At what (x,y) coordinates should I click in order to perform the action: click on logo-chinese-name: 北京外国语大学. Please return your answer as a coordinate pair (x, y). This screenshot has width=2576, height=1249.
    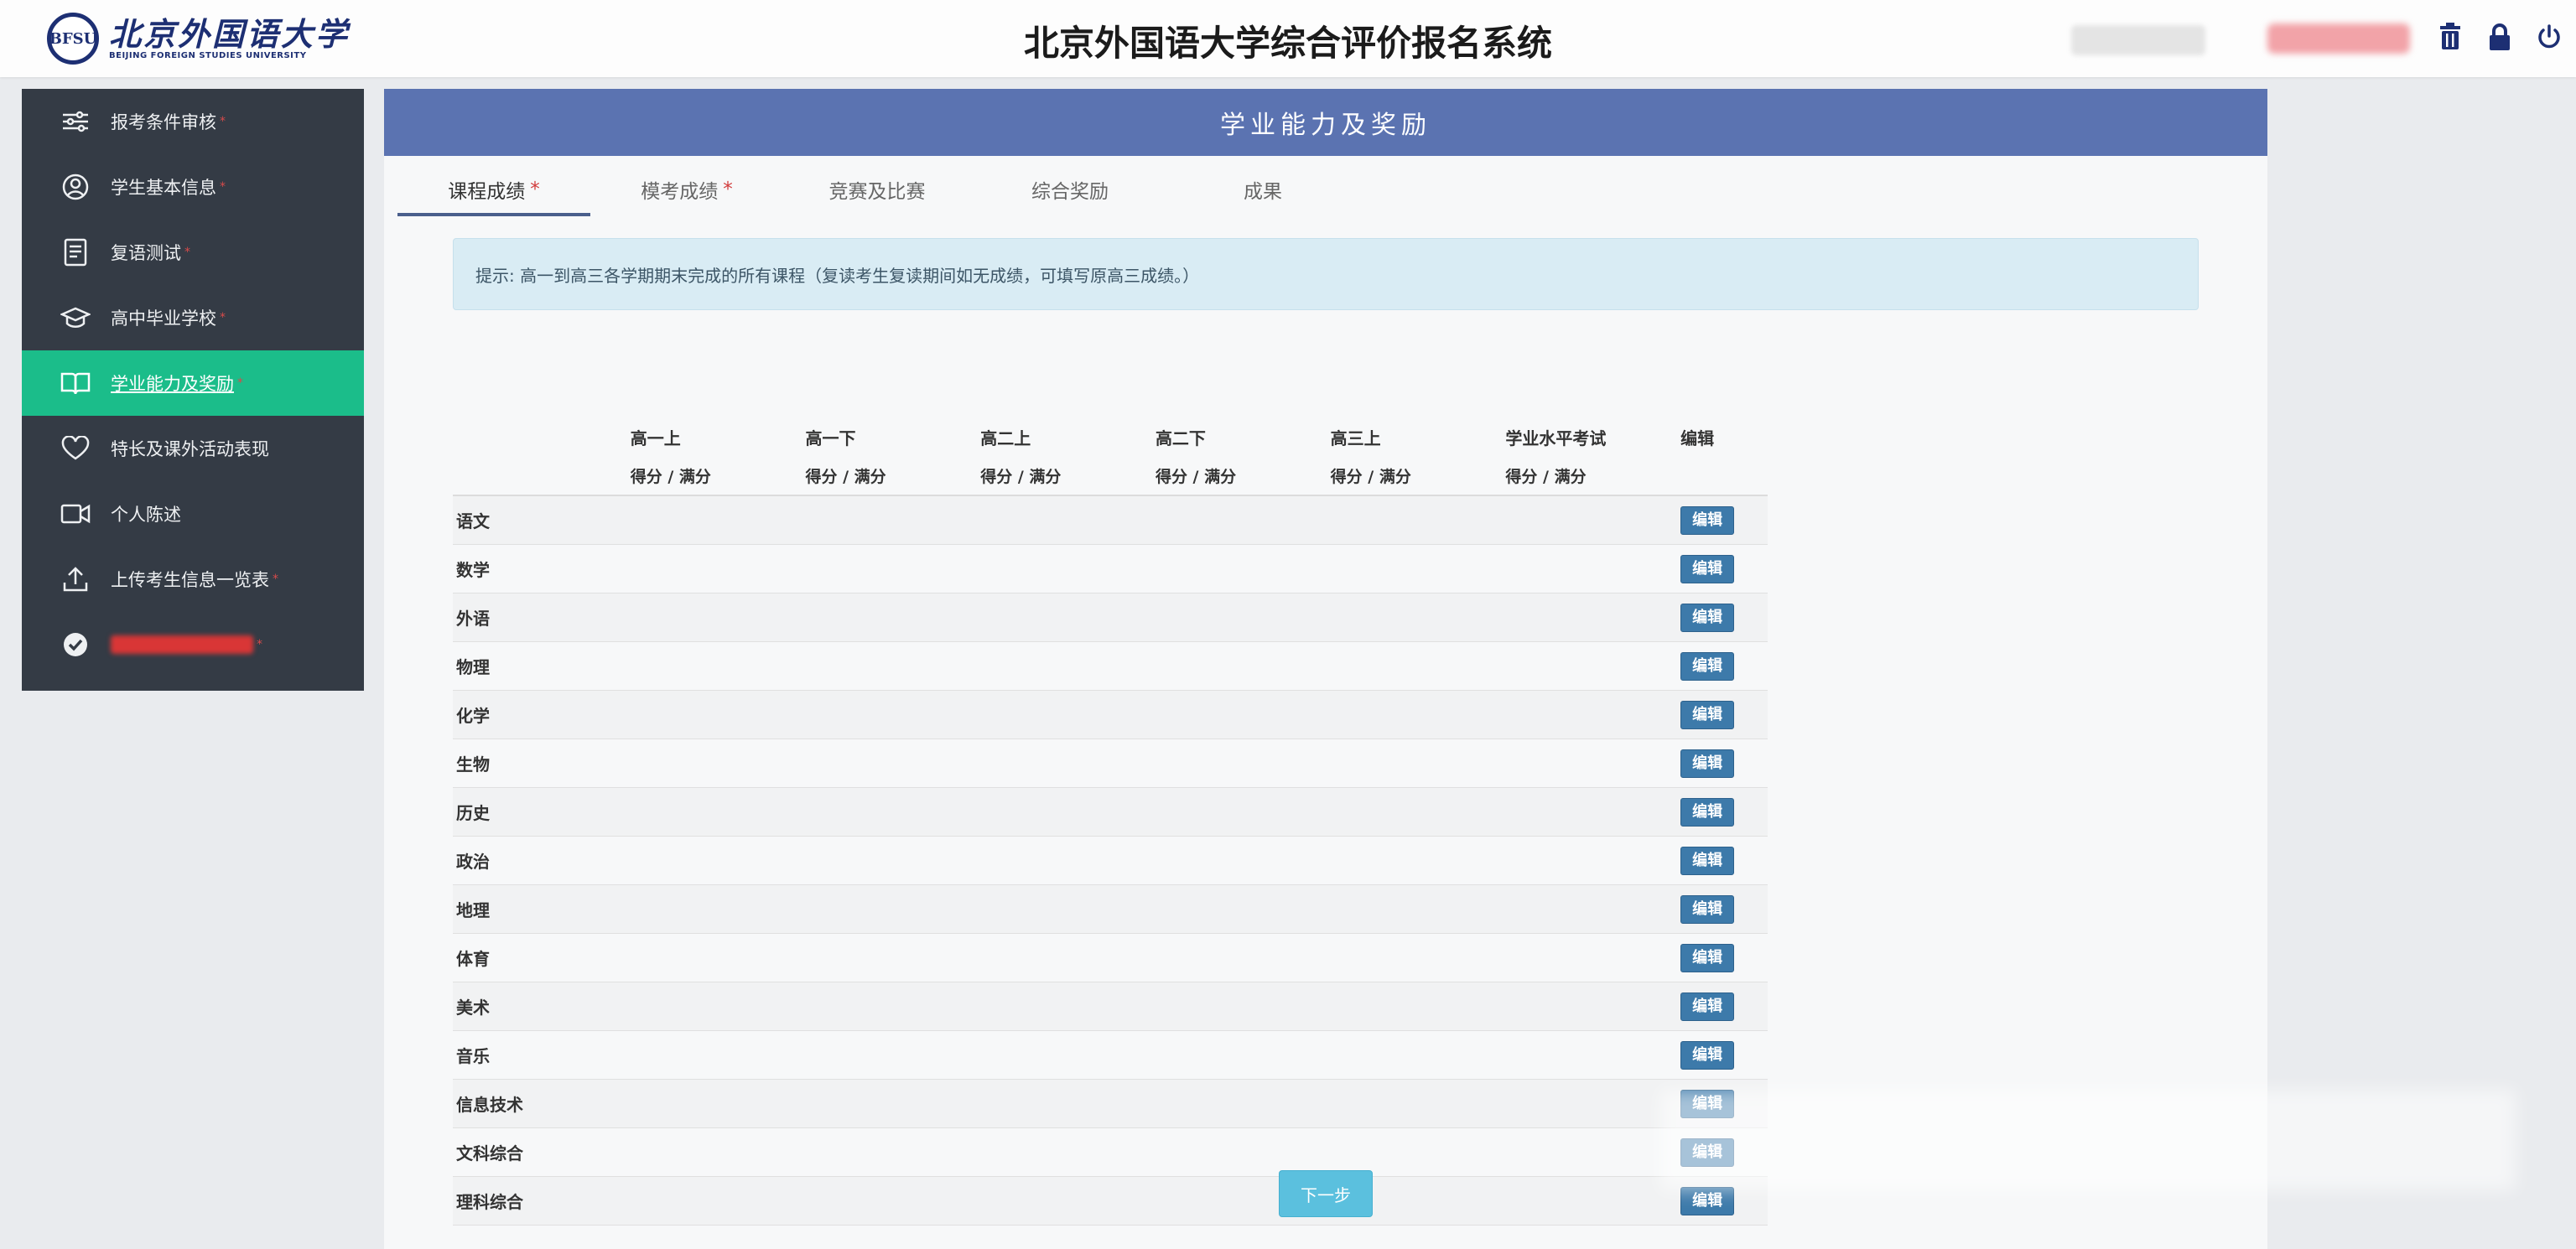
    Looking at the image, I should click on (230, 33).